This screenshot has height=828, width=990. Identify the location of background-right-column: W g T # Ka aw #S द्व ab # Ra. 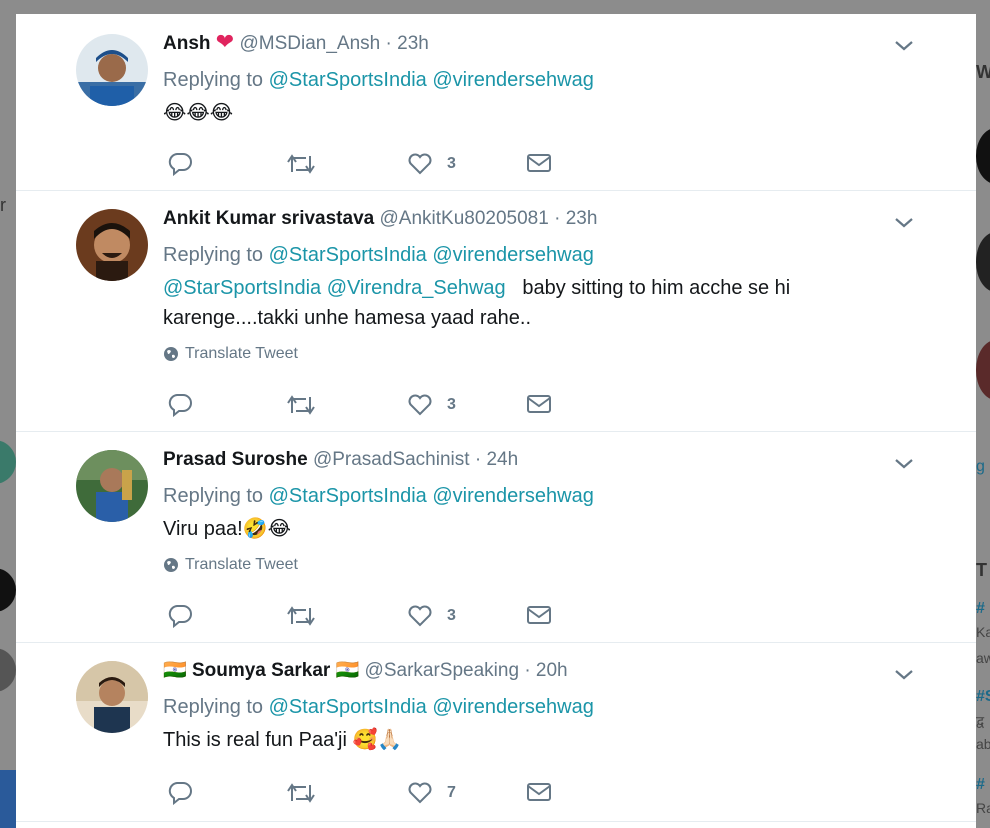
(983, 414).